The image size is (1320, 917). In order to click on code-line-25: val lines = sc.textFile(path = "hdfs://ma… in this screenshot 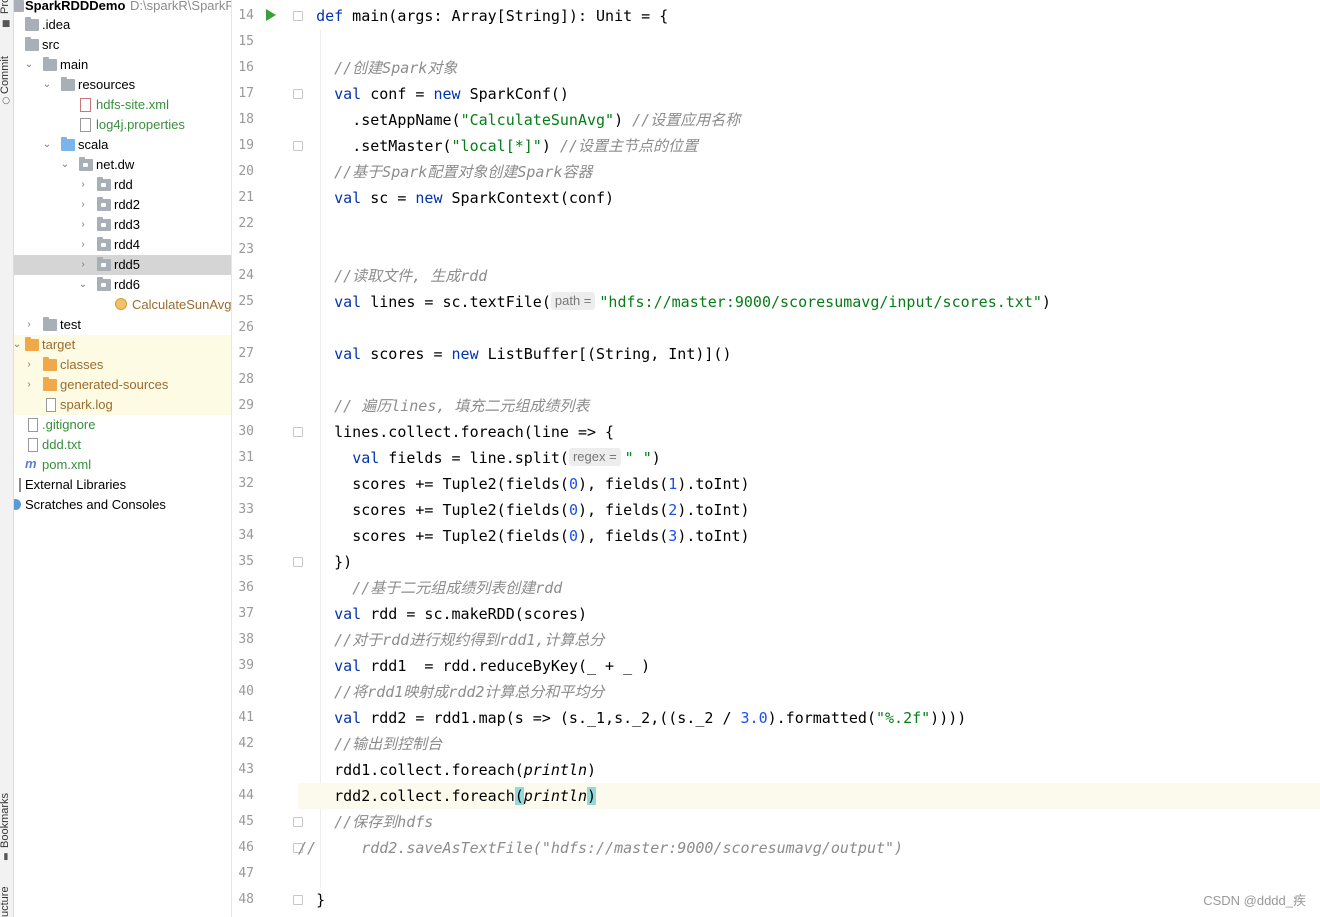, I will do `click(692, 301)`.